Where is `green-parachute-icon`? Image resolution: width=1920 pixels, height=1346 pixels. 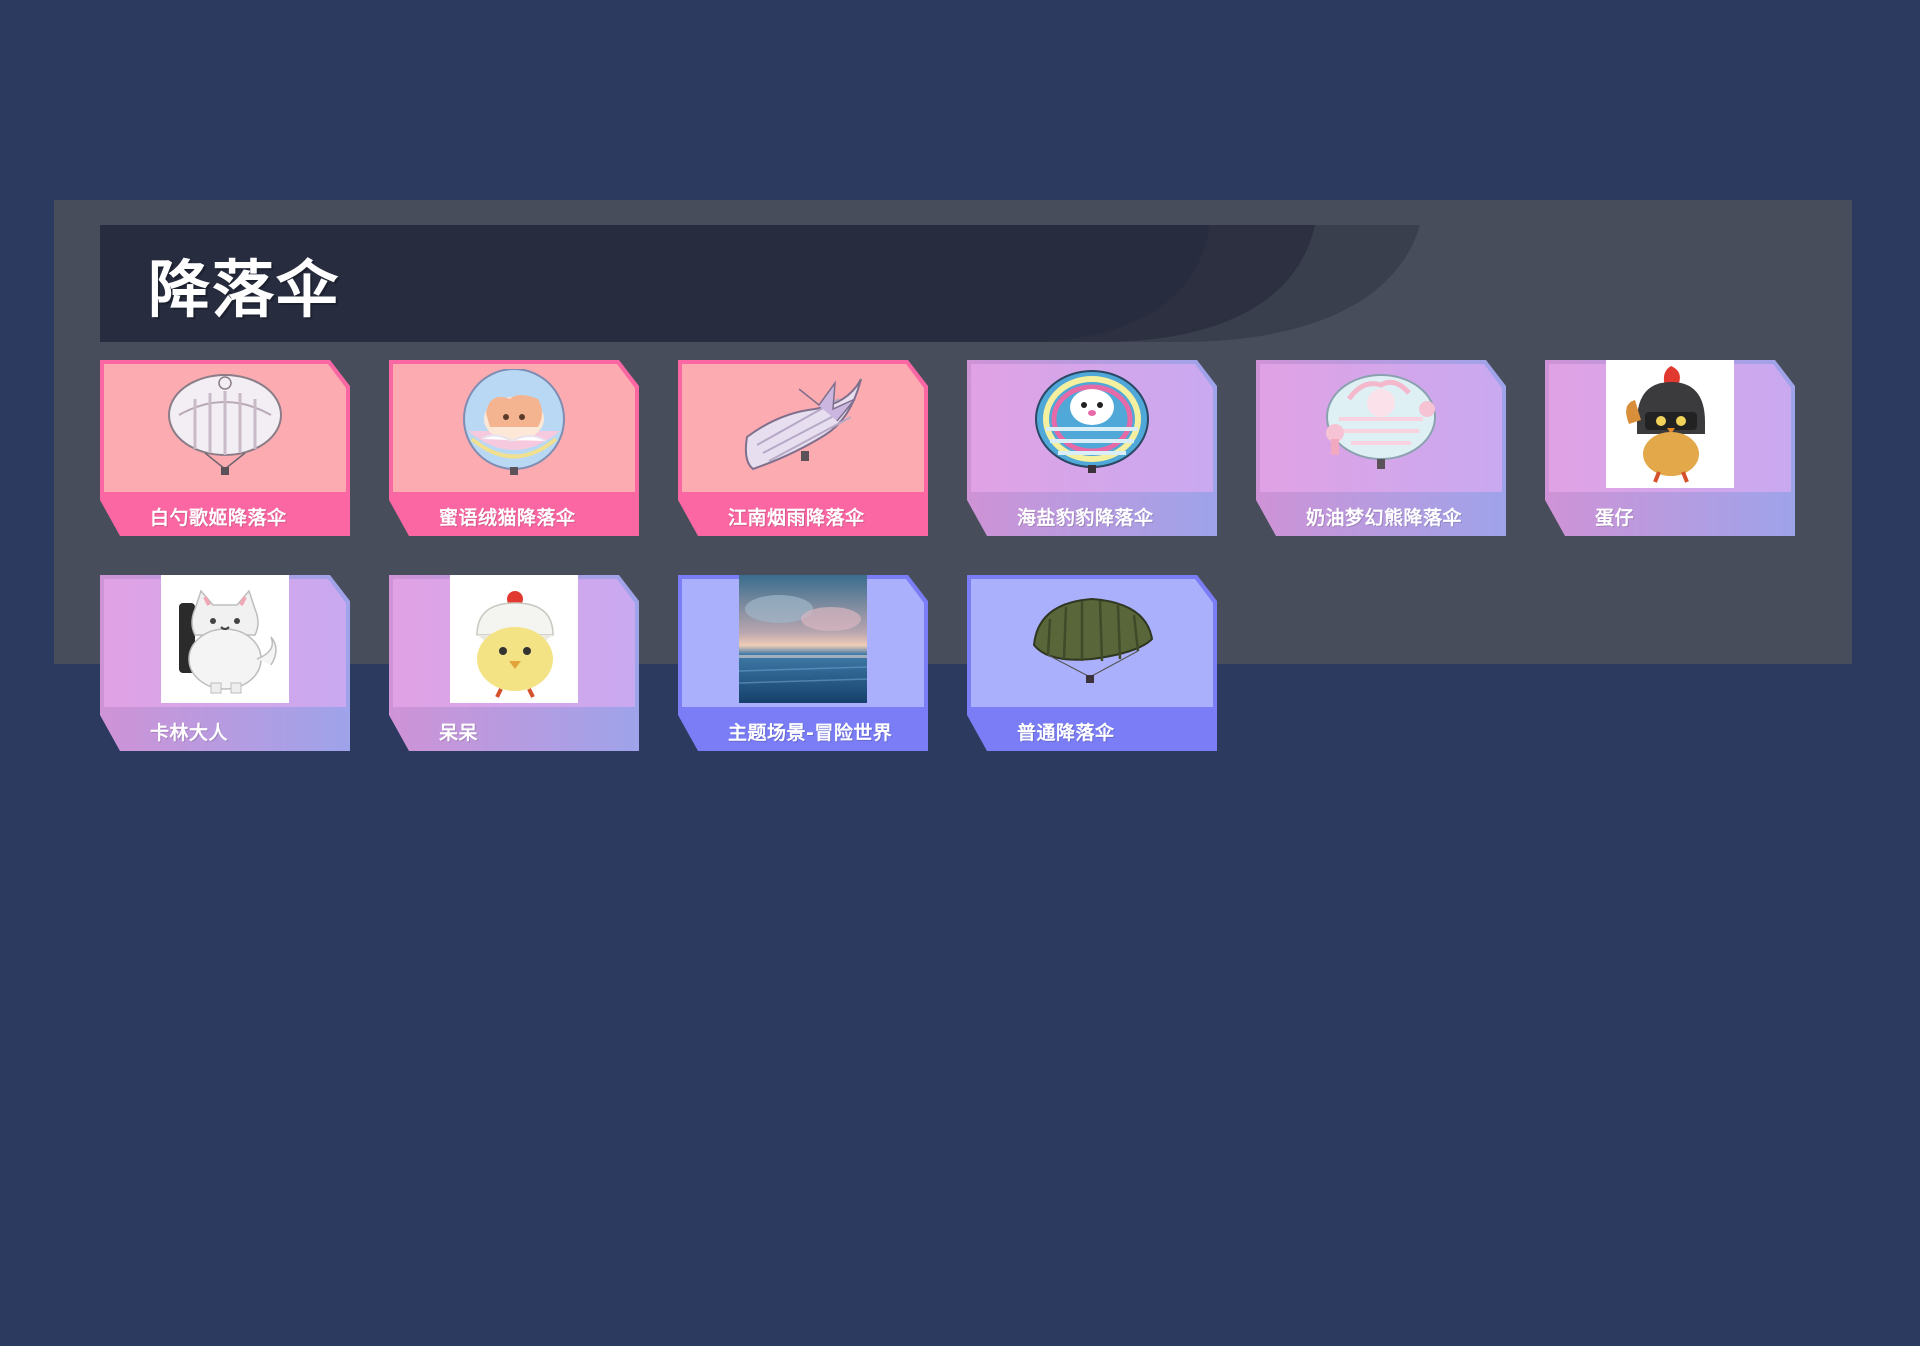 green-parachute-icon is located at coordinates (1092, 639).